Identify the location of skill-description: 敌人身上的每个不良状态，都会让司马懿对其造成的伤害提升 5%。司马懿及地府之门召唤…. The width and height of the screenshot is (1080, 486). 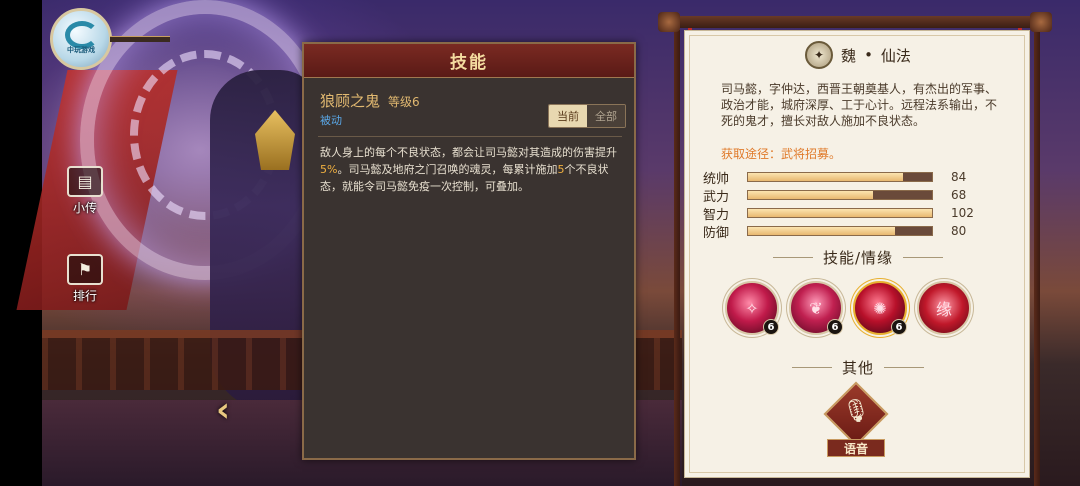
(472, 169).